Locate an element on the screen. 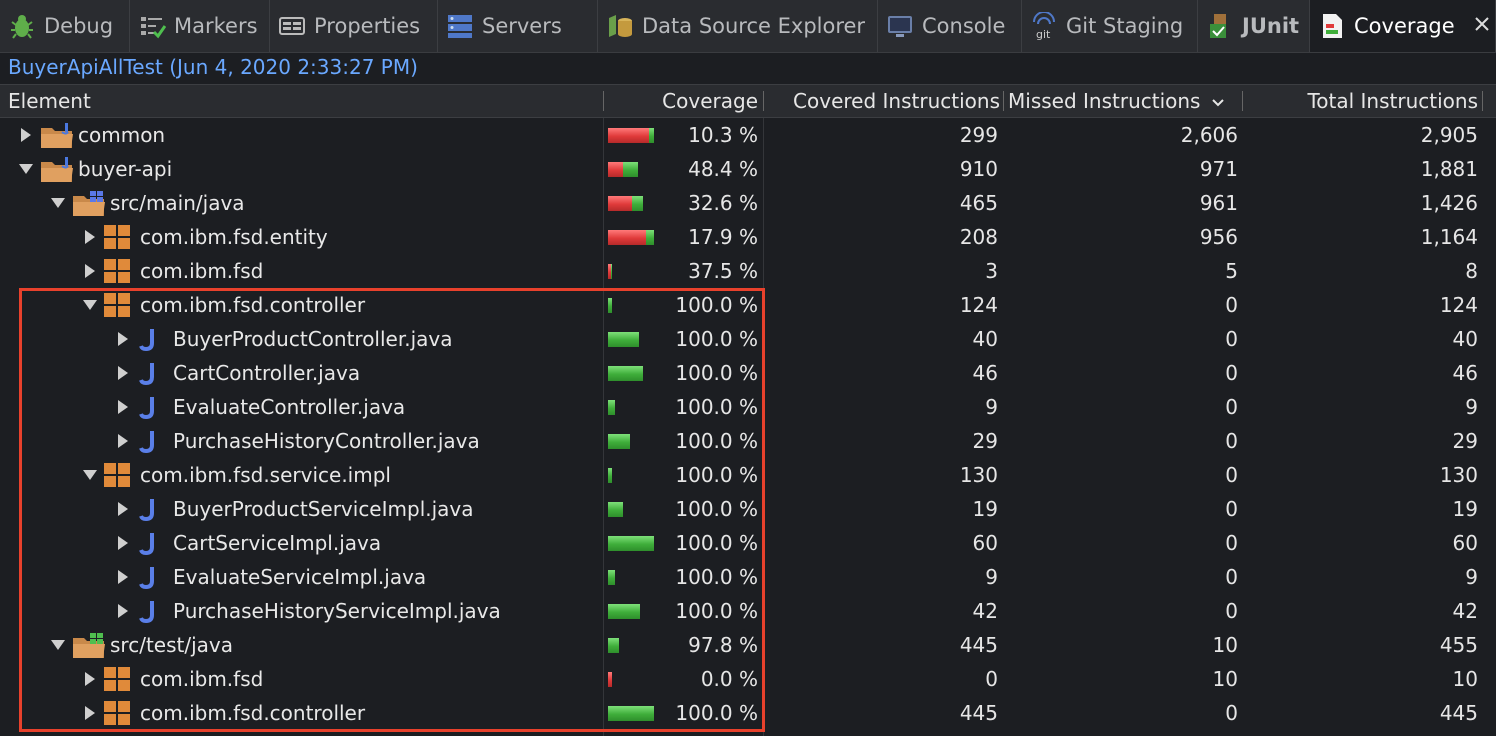 This screenshot has width=1496, height=736. tree-row: com.ibm.fsd.controller 100.0 % 124 0 124 is located at coordinates (748, 305).